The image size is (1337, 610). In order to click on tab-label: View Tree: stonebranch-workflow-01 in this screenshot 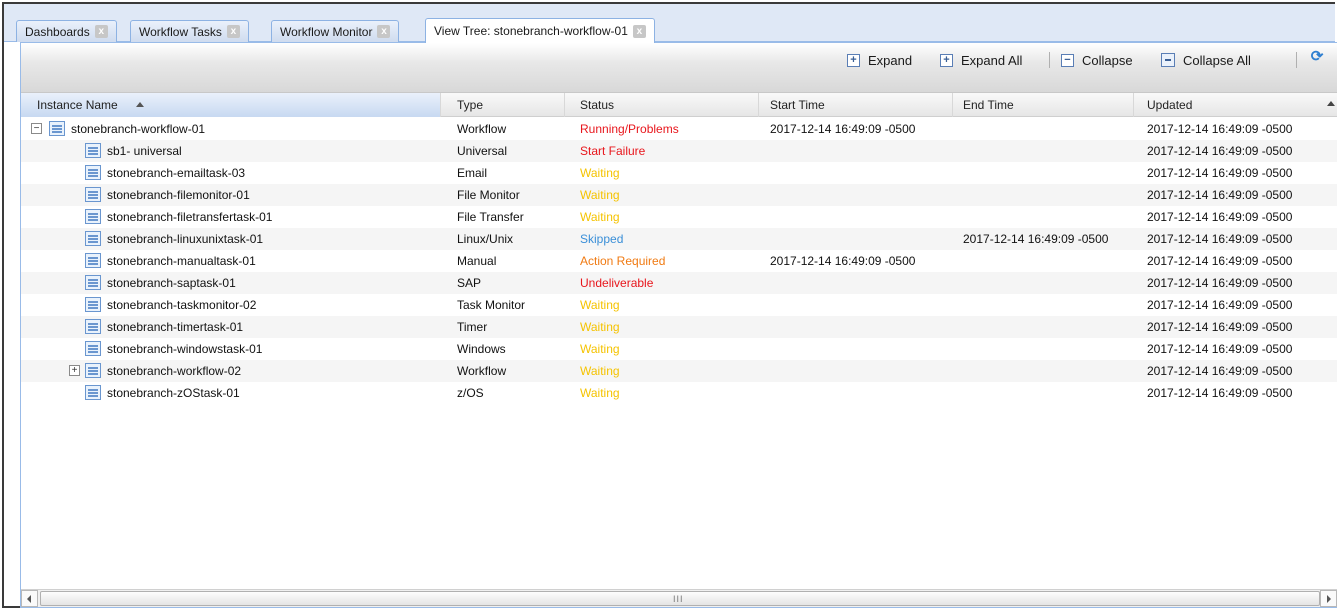, I will do `click(531, 31)`.